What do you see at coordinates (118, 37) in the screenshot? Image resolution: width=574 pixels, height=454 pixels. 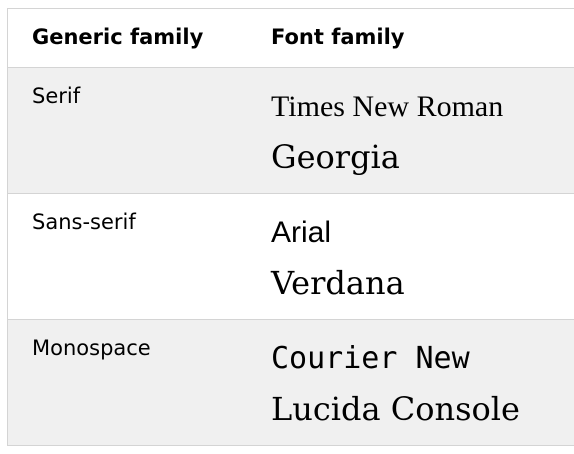 I see `column-header-generic-family: Generic family` at bounding box center [118, 37].